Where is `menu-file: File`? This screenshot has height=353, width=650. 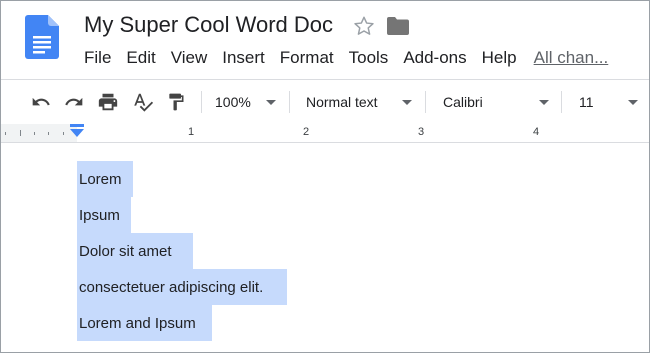 menu-file: File is located at coordinates (97, 58).